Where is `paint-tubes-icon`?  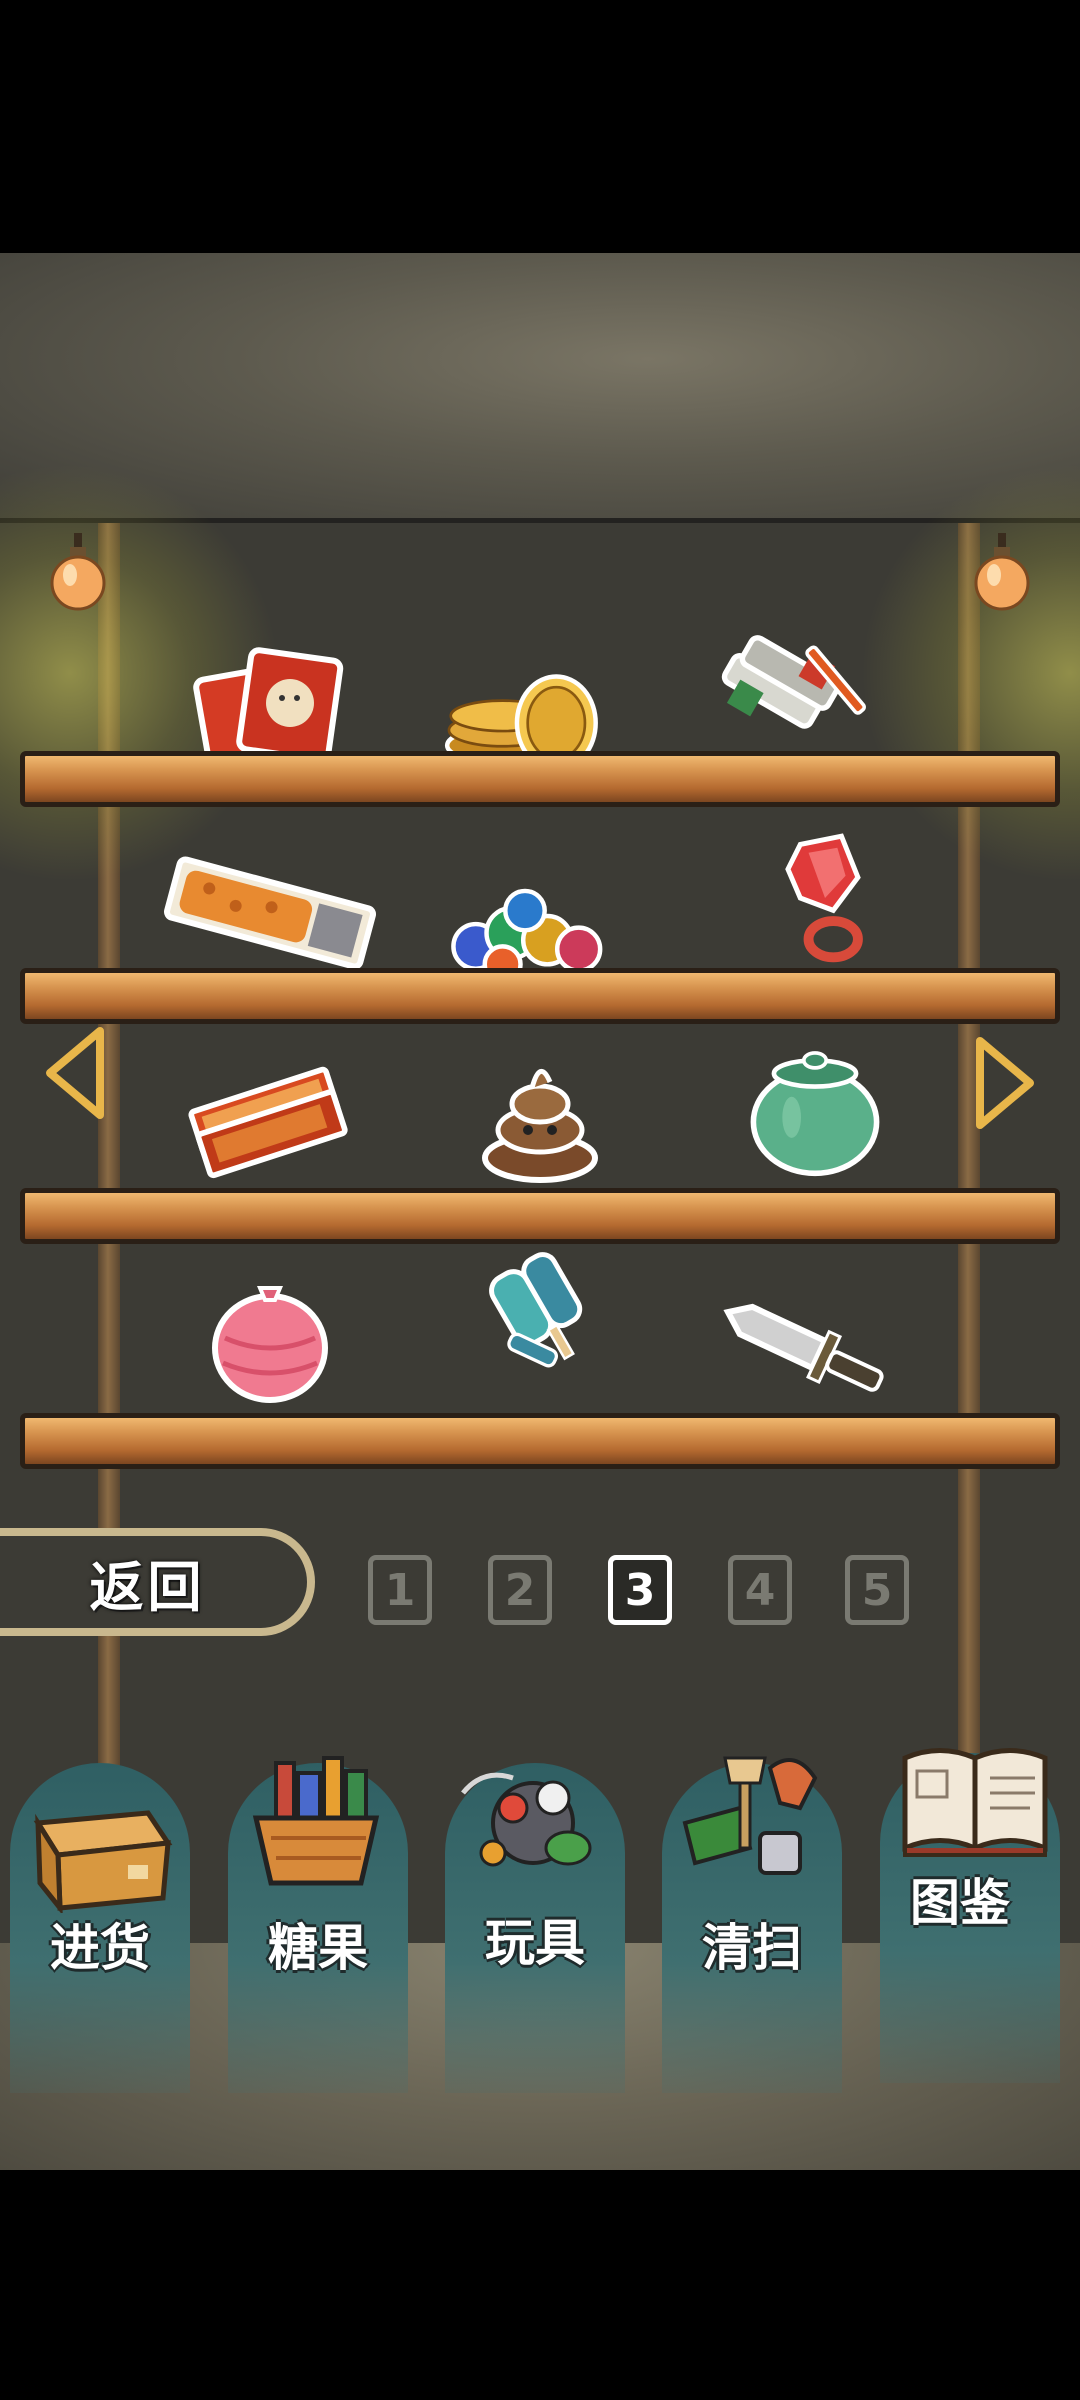 paint-tubes-icon is located at coordinates (790, 698).